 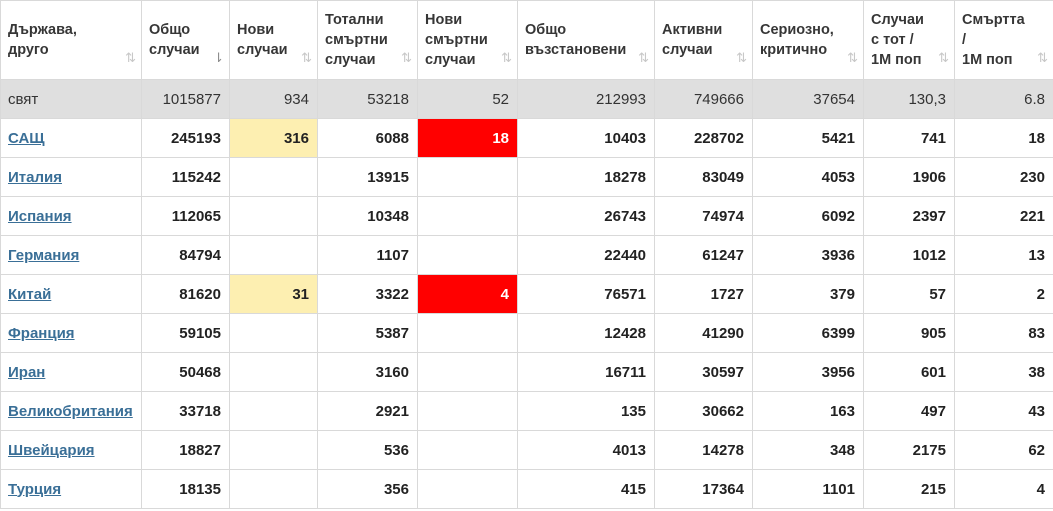 What do you see at coordinates (526, 216) in the screenshot?
I see `table-row: Испания 112065 10348 26743 74974 6092 2397 221` at bounding box center [526, 216].